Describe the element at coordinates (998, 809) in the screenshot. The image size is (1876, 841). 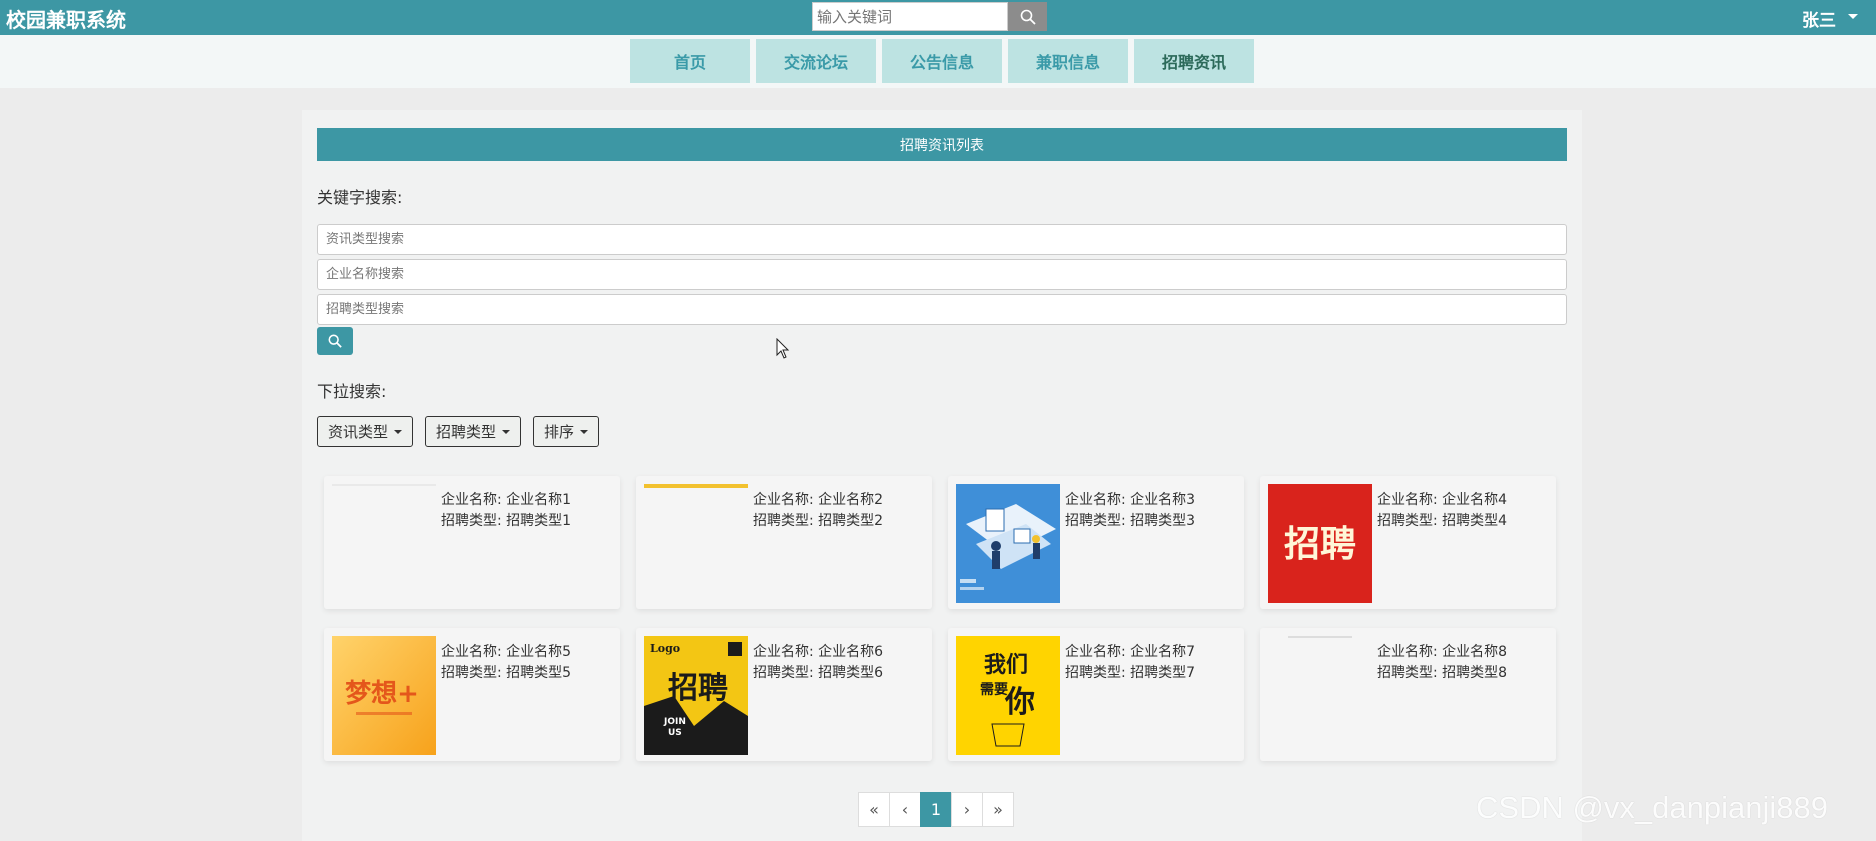
I see `page-last-button: »` at that location.